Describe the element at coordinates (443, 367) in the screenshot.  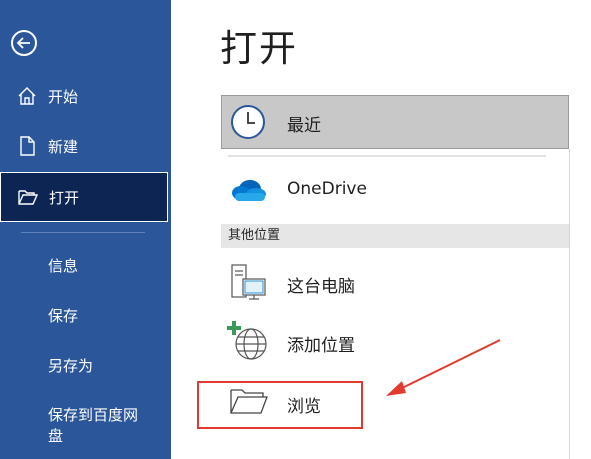
I see `annotation-arrow-icon` at that location.